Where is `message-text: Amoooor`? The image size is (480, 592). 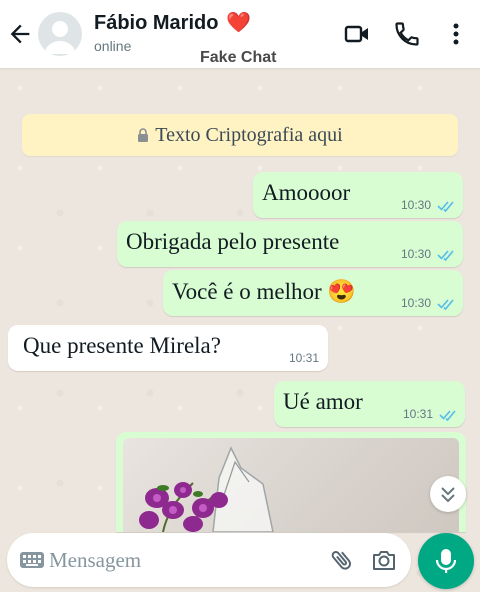 message-text: Amoooor is located at coordinates (306, 192).